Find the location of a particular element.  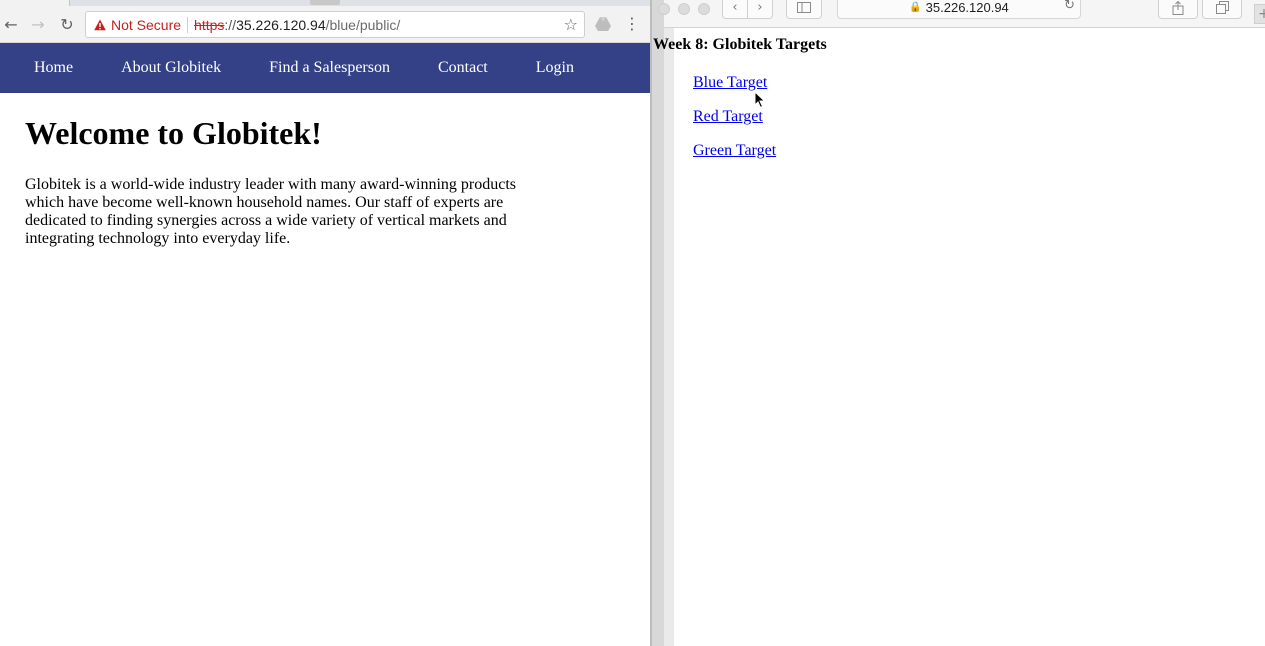

minimize-window-button is located at coordinates (684, 9).